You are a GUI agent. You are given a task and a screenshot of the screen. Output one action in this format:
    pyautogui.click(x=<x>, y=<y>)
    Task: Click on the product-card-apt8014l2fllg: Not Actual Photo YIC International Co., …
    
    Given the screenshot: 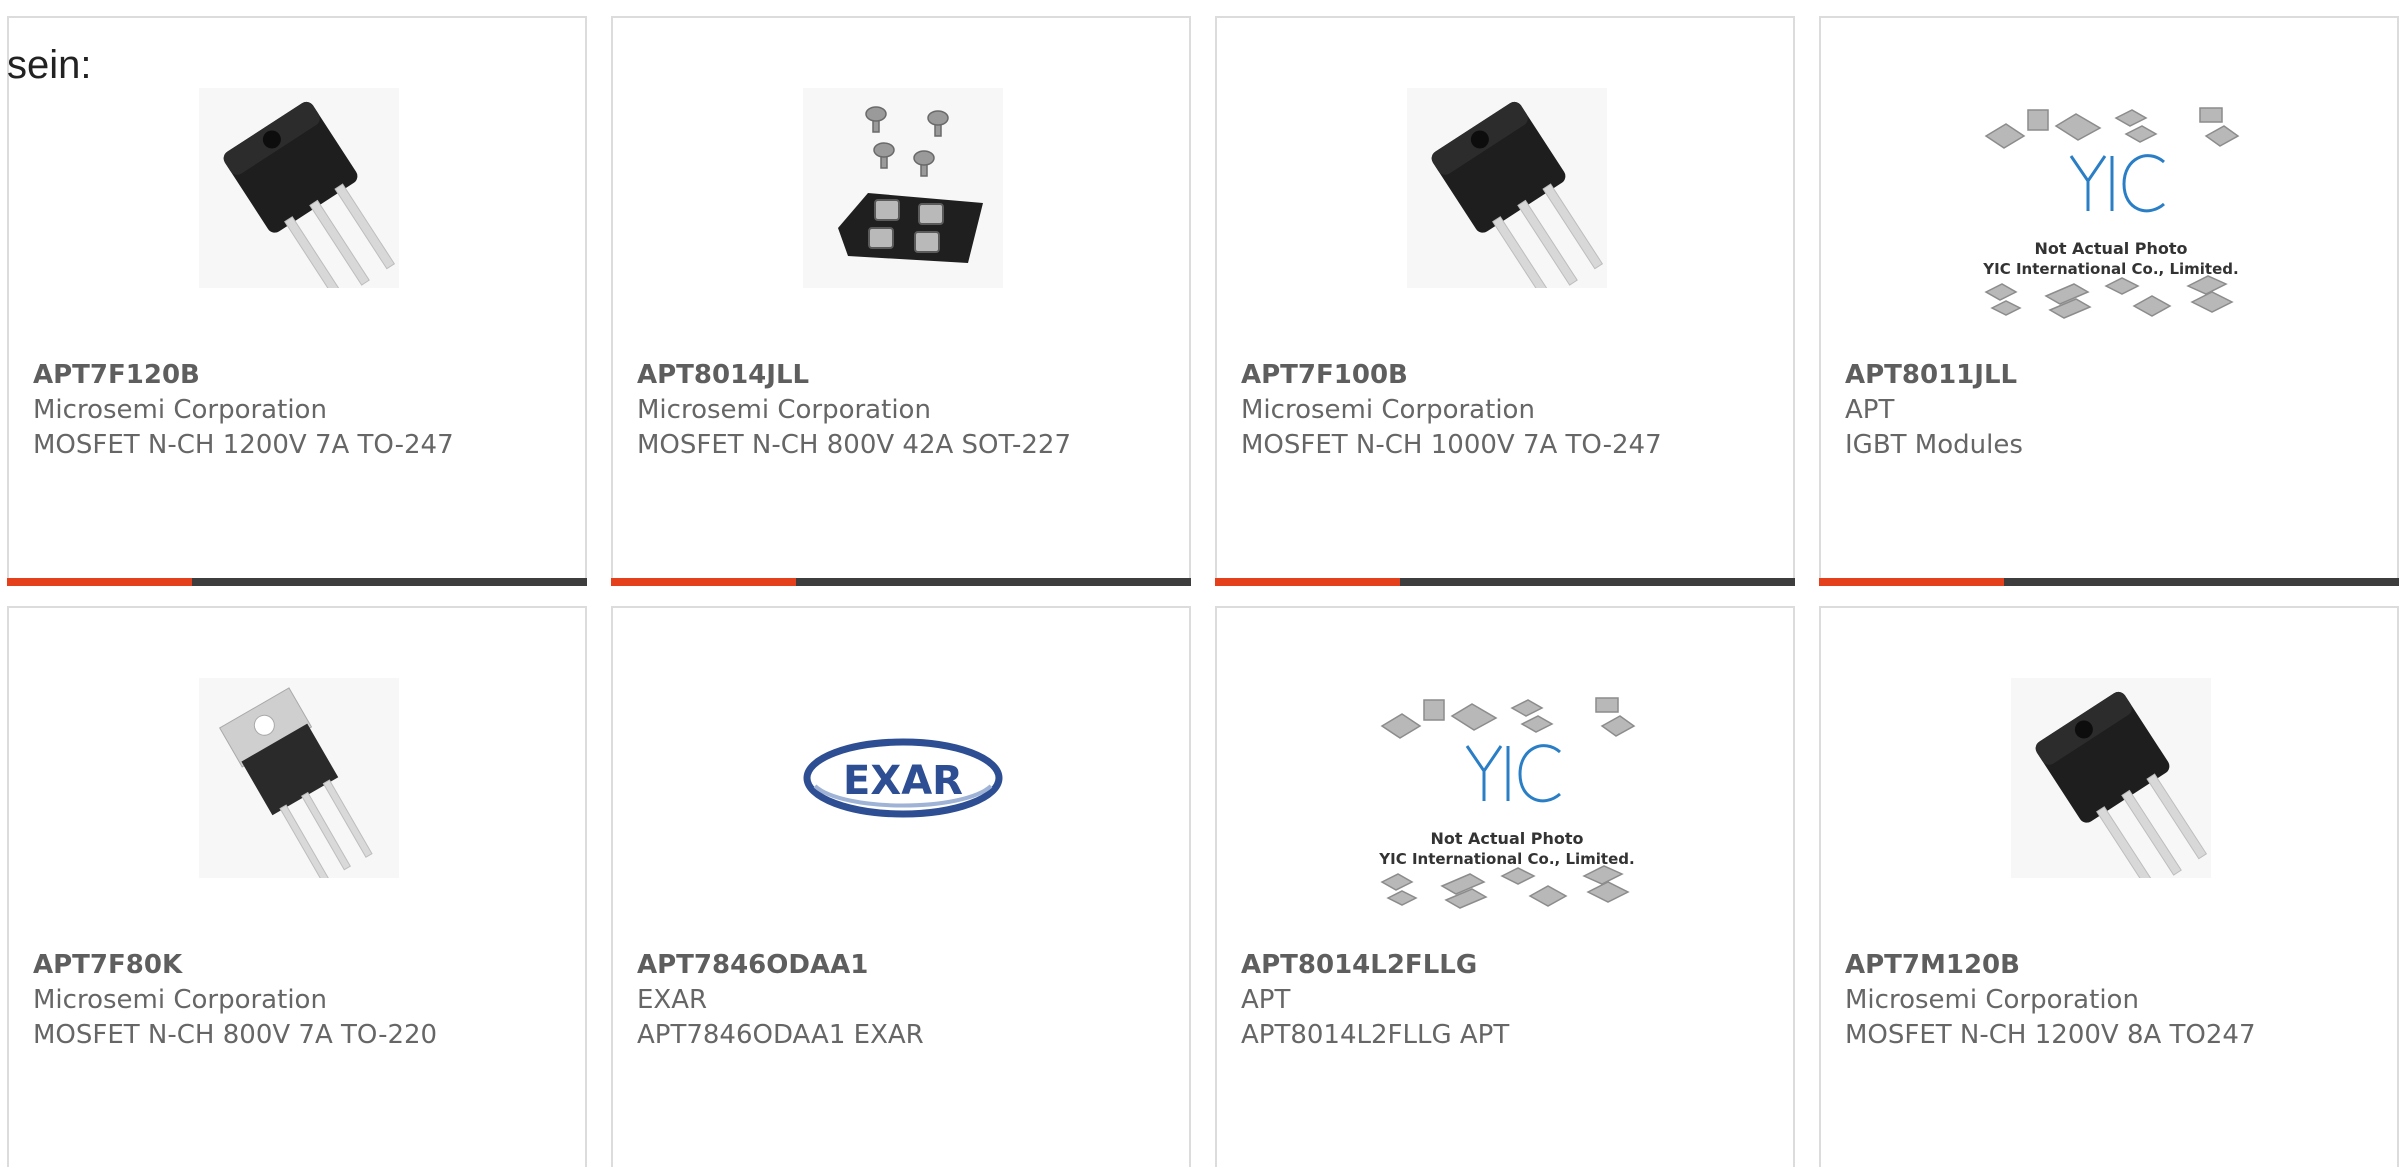 What is the action you would take?
    pyautogui.click(x=1505, y=886)
    